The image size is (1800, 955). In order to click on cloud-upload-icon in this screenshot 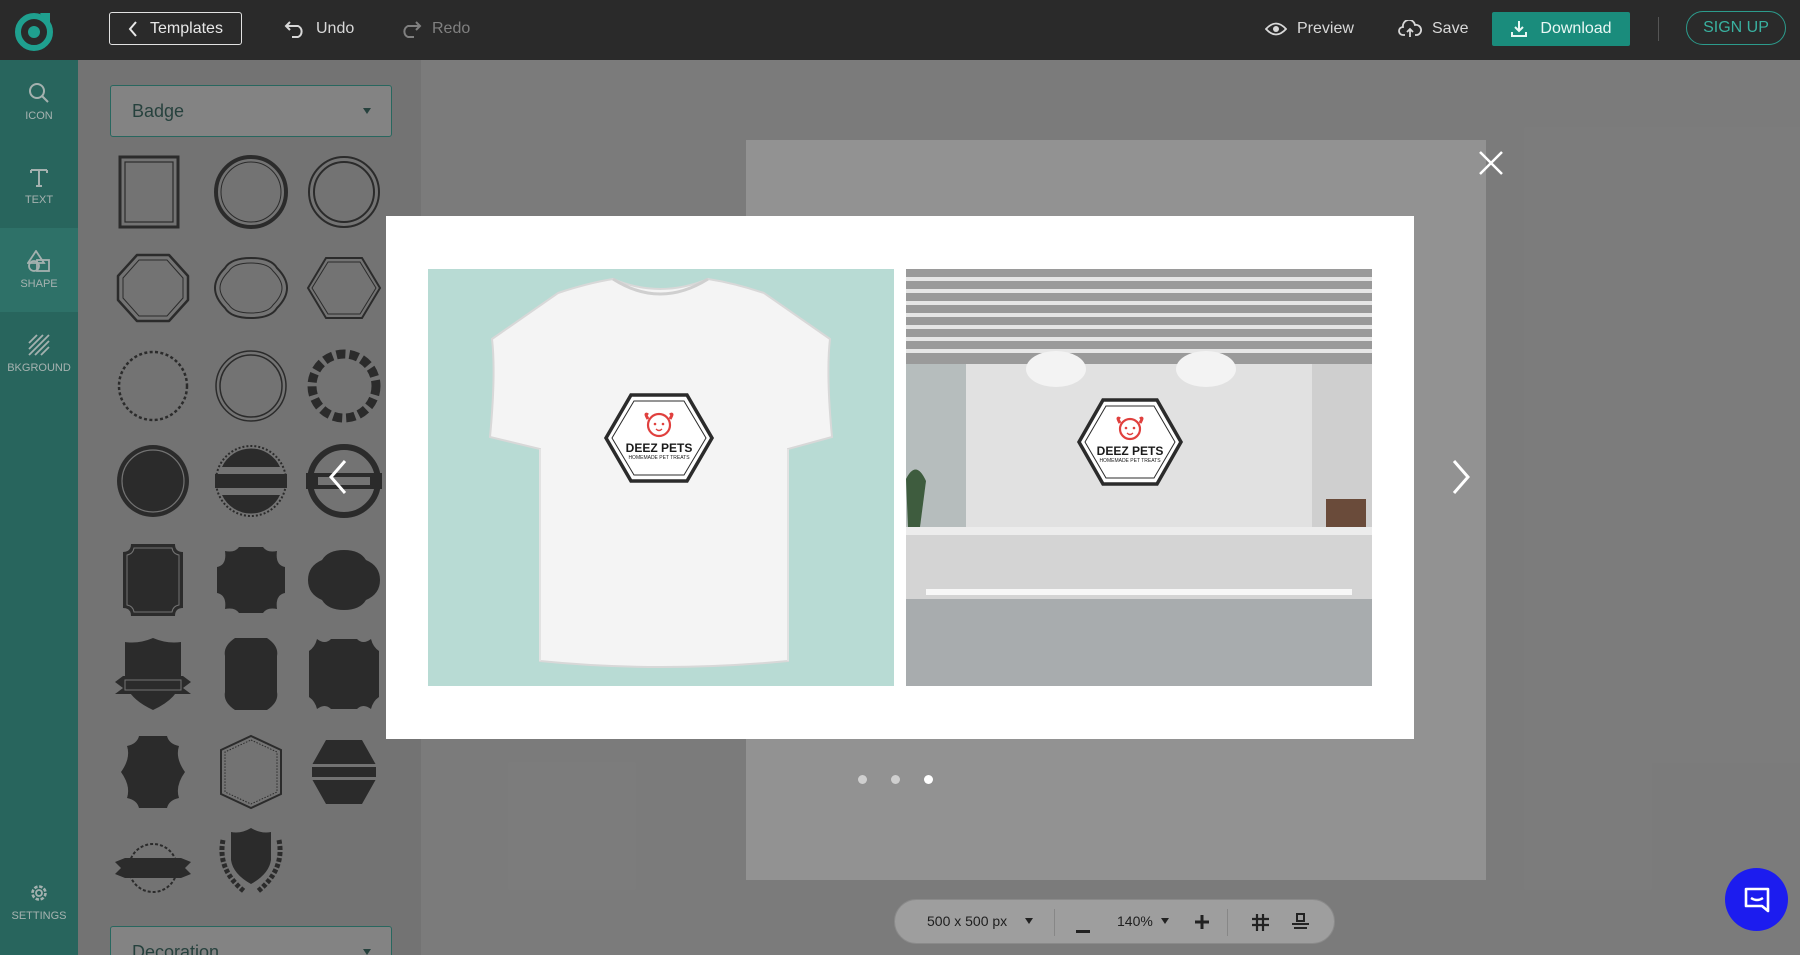, I will do `click(1410, 28)`.